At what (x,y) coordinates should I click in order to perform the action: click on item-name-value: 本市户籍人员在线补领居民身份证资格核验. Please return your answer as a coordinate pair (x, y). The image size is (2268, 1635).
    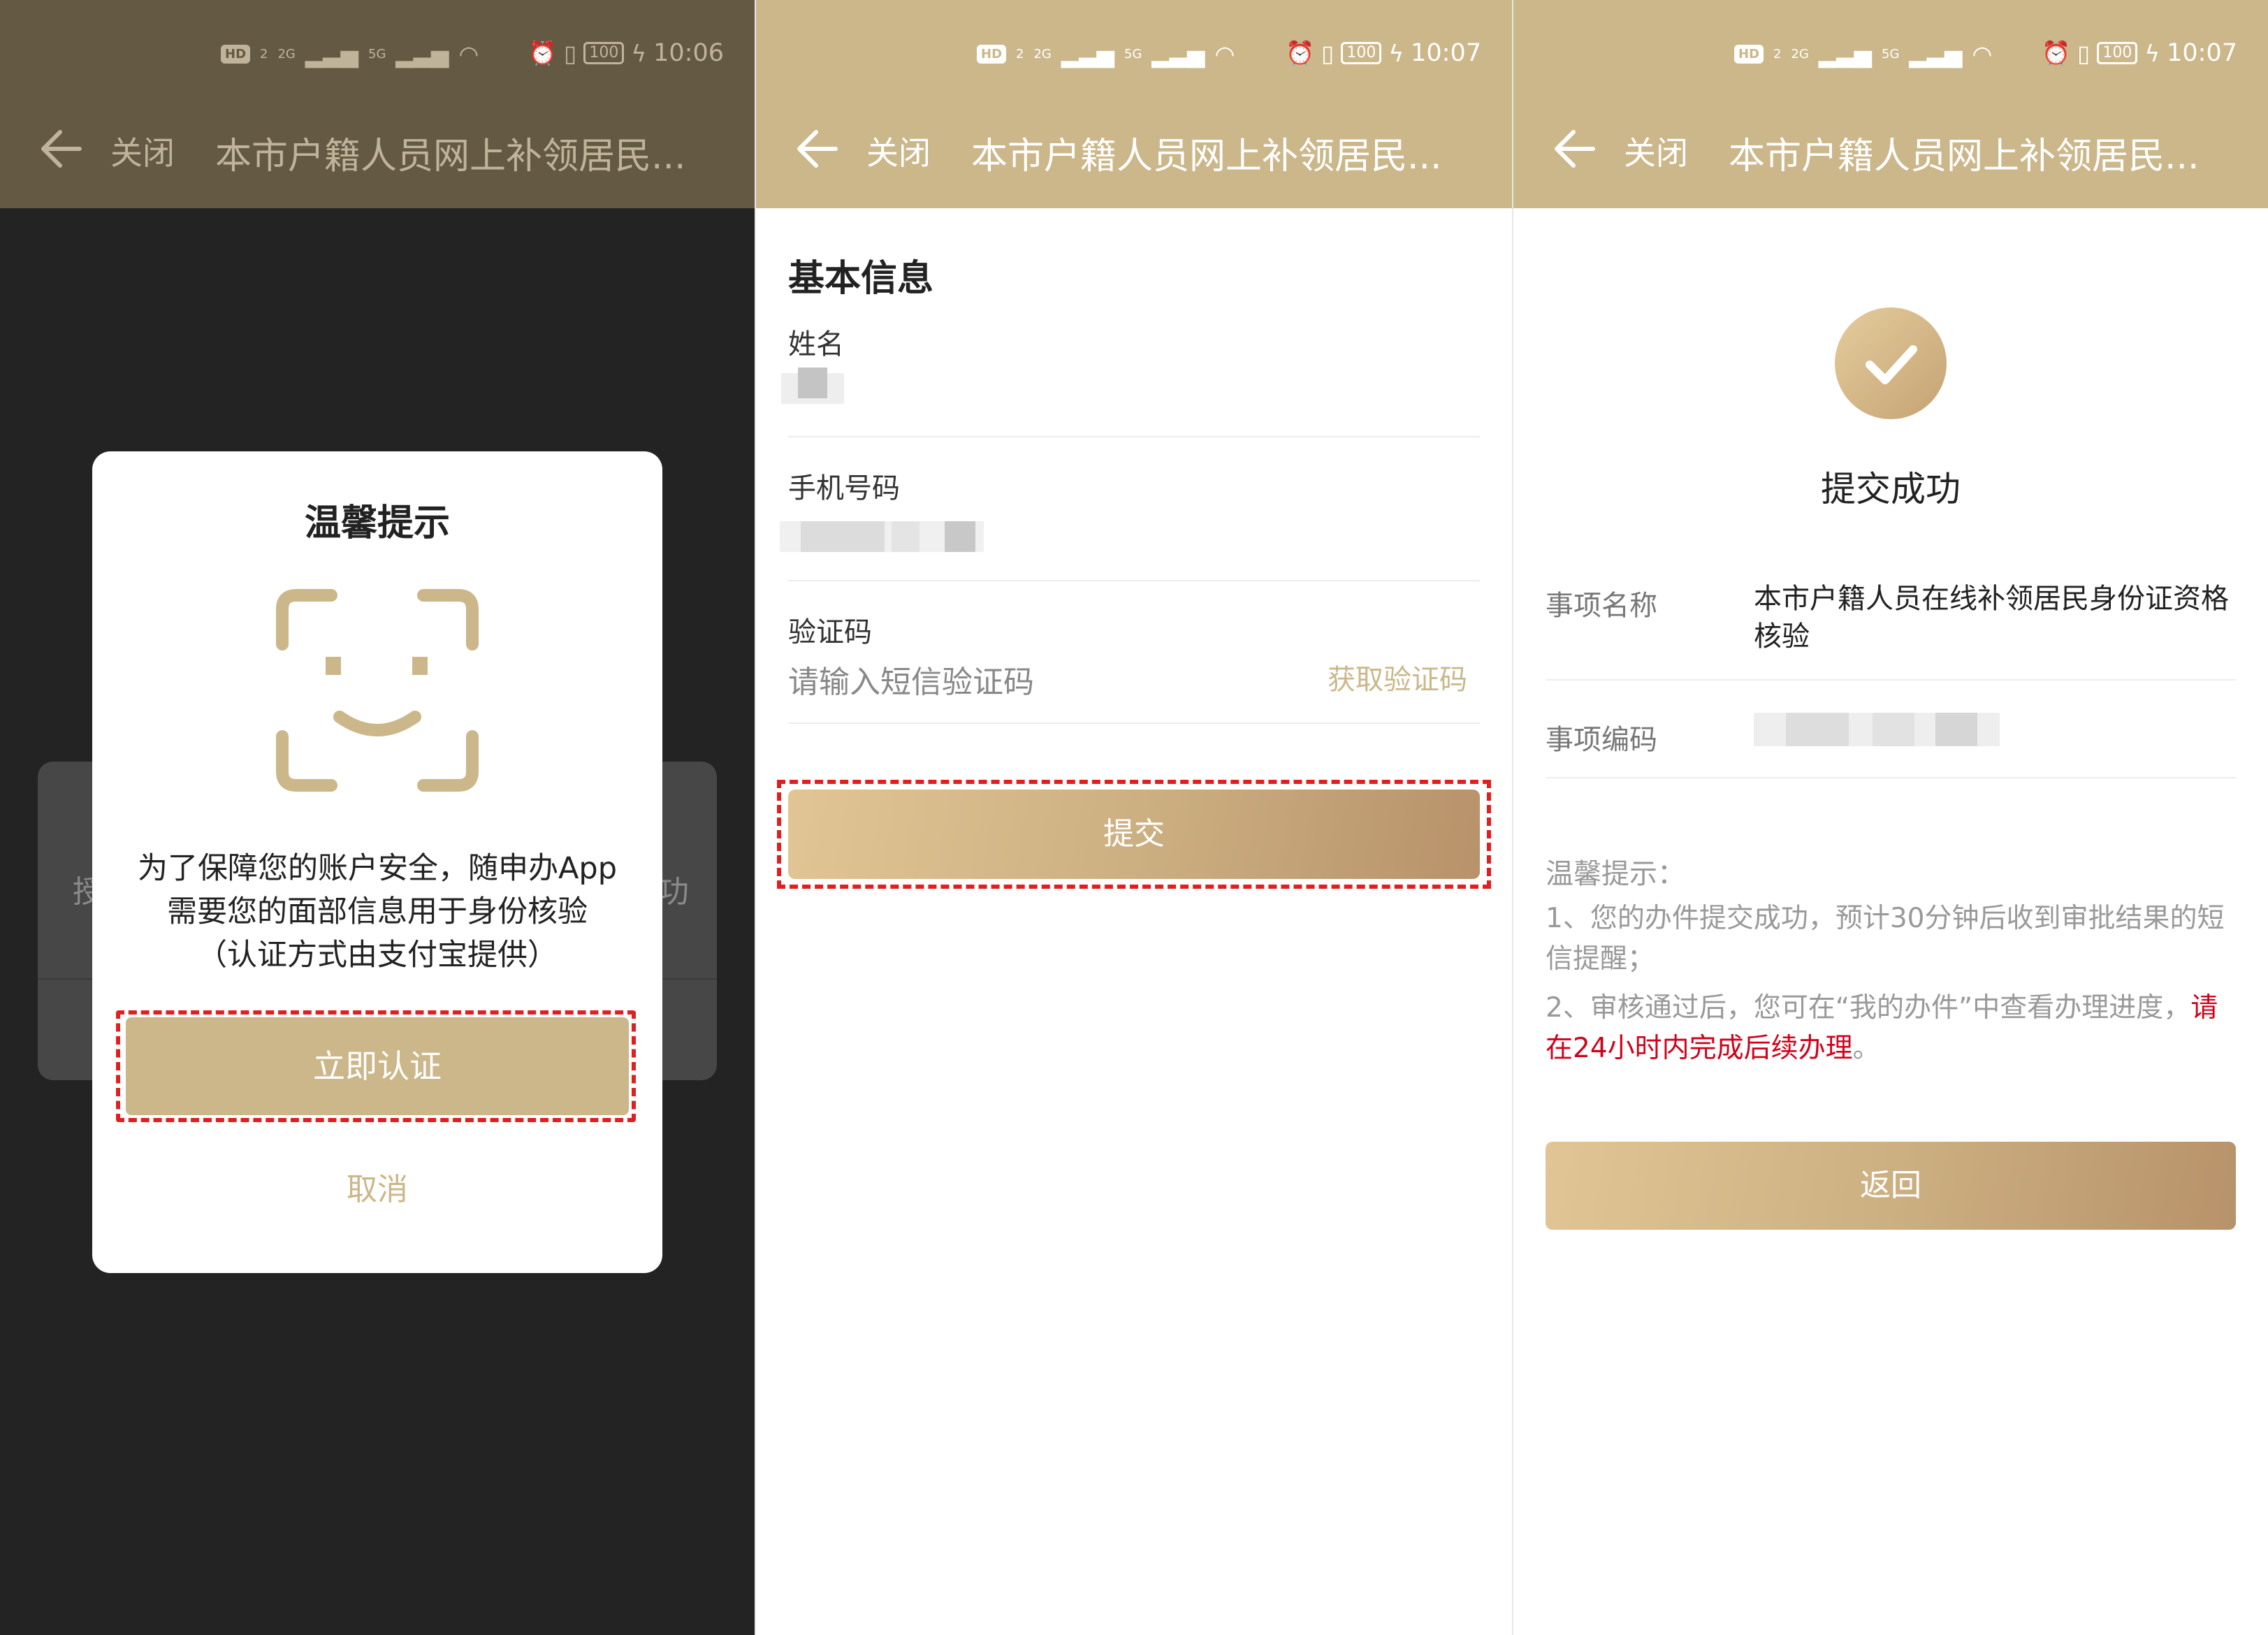
    Looking at the image, I should click on (1991, 618).